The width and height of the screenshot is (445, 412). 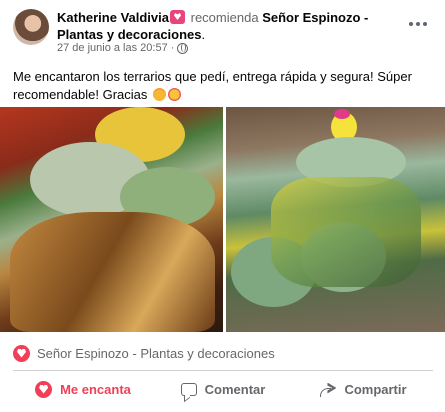 What do you see at coordinates (346, 232) in the screenshot?
I see `painted-pot-shape` at bounding box center [346, 232].